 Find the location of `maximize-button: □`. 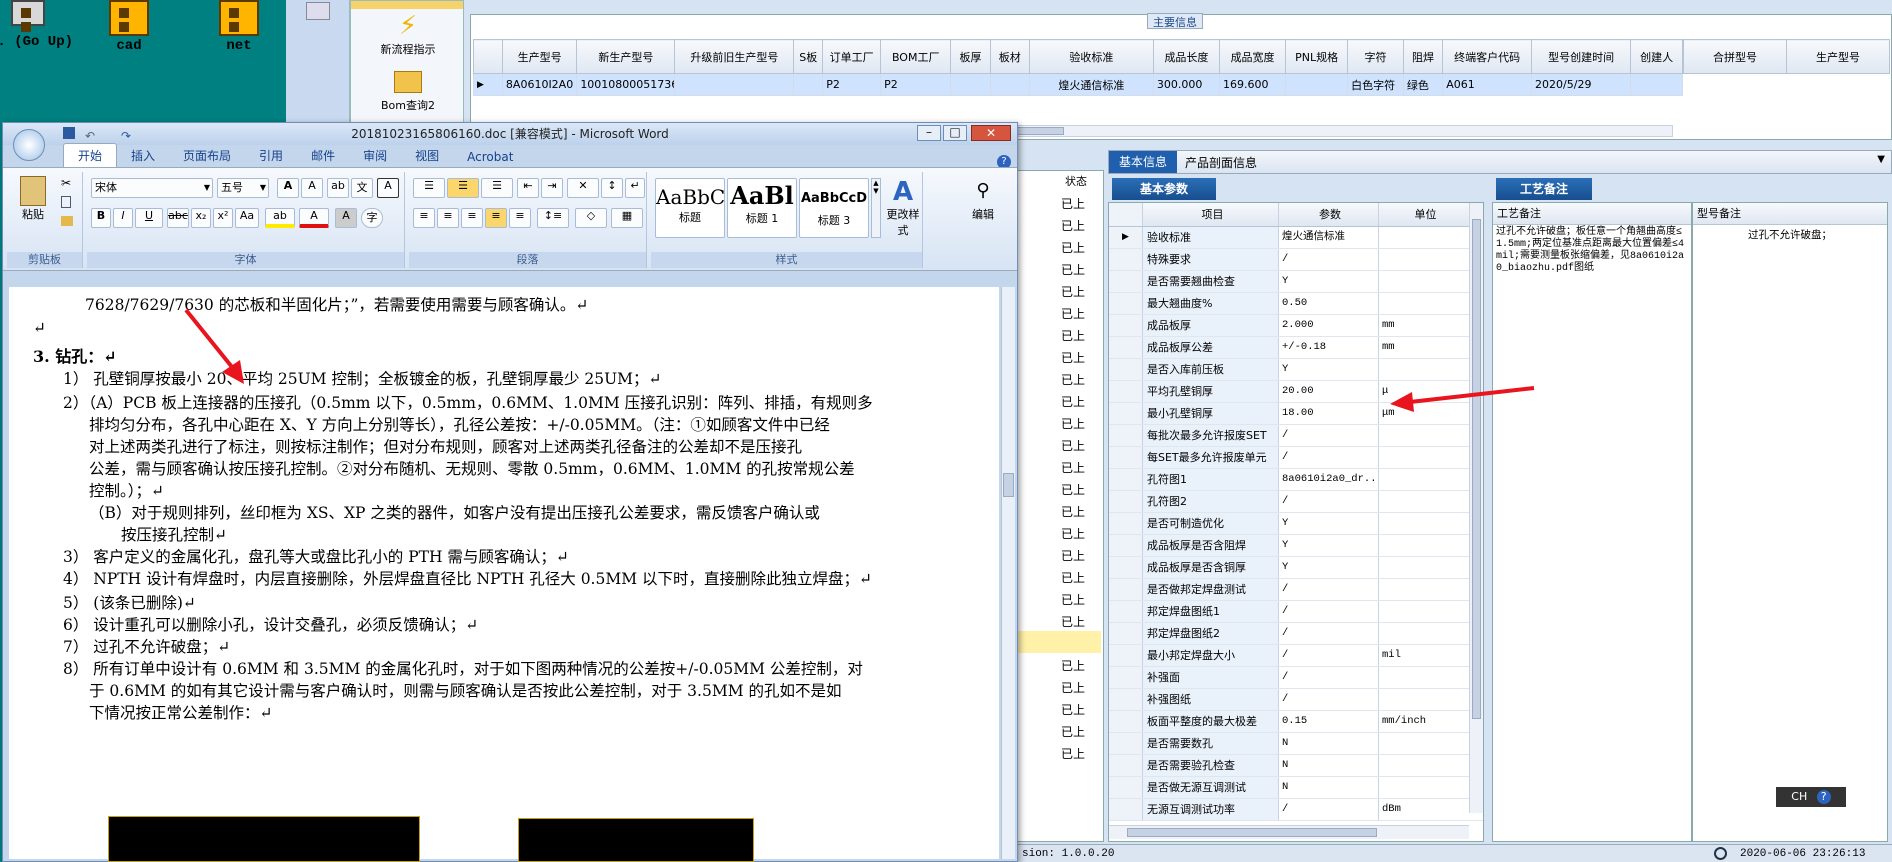

maximize-button: □ is located at coordinates (955, 133).